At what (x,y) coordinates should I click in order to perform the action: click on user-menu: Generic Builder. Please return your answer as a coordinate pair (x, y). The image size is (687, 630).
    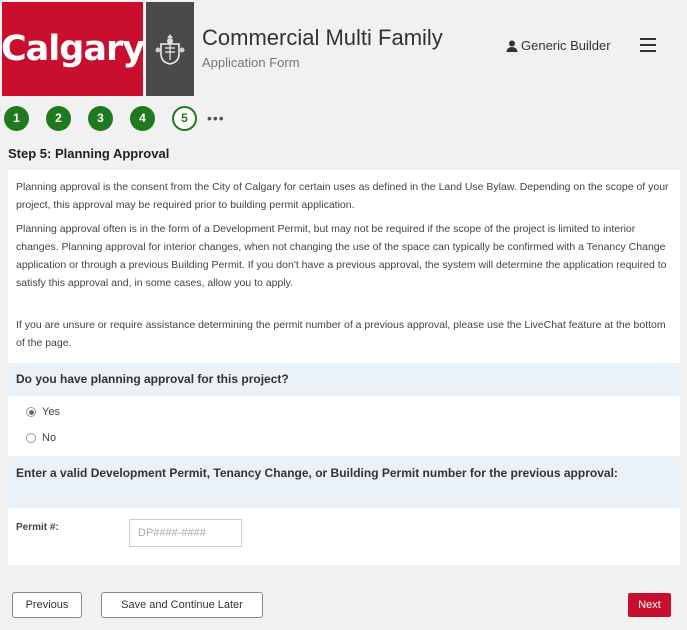
    Looking at the image, I should click on (558, 45).